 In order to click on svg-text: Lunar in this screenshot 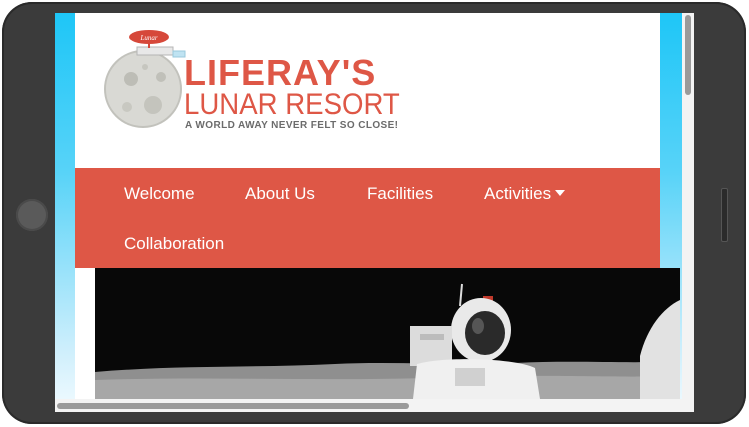, I will do `click(148, 38)`.